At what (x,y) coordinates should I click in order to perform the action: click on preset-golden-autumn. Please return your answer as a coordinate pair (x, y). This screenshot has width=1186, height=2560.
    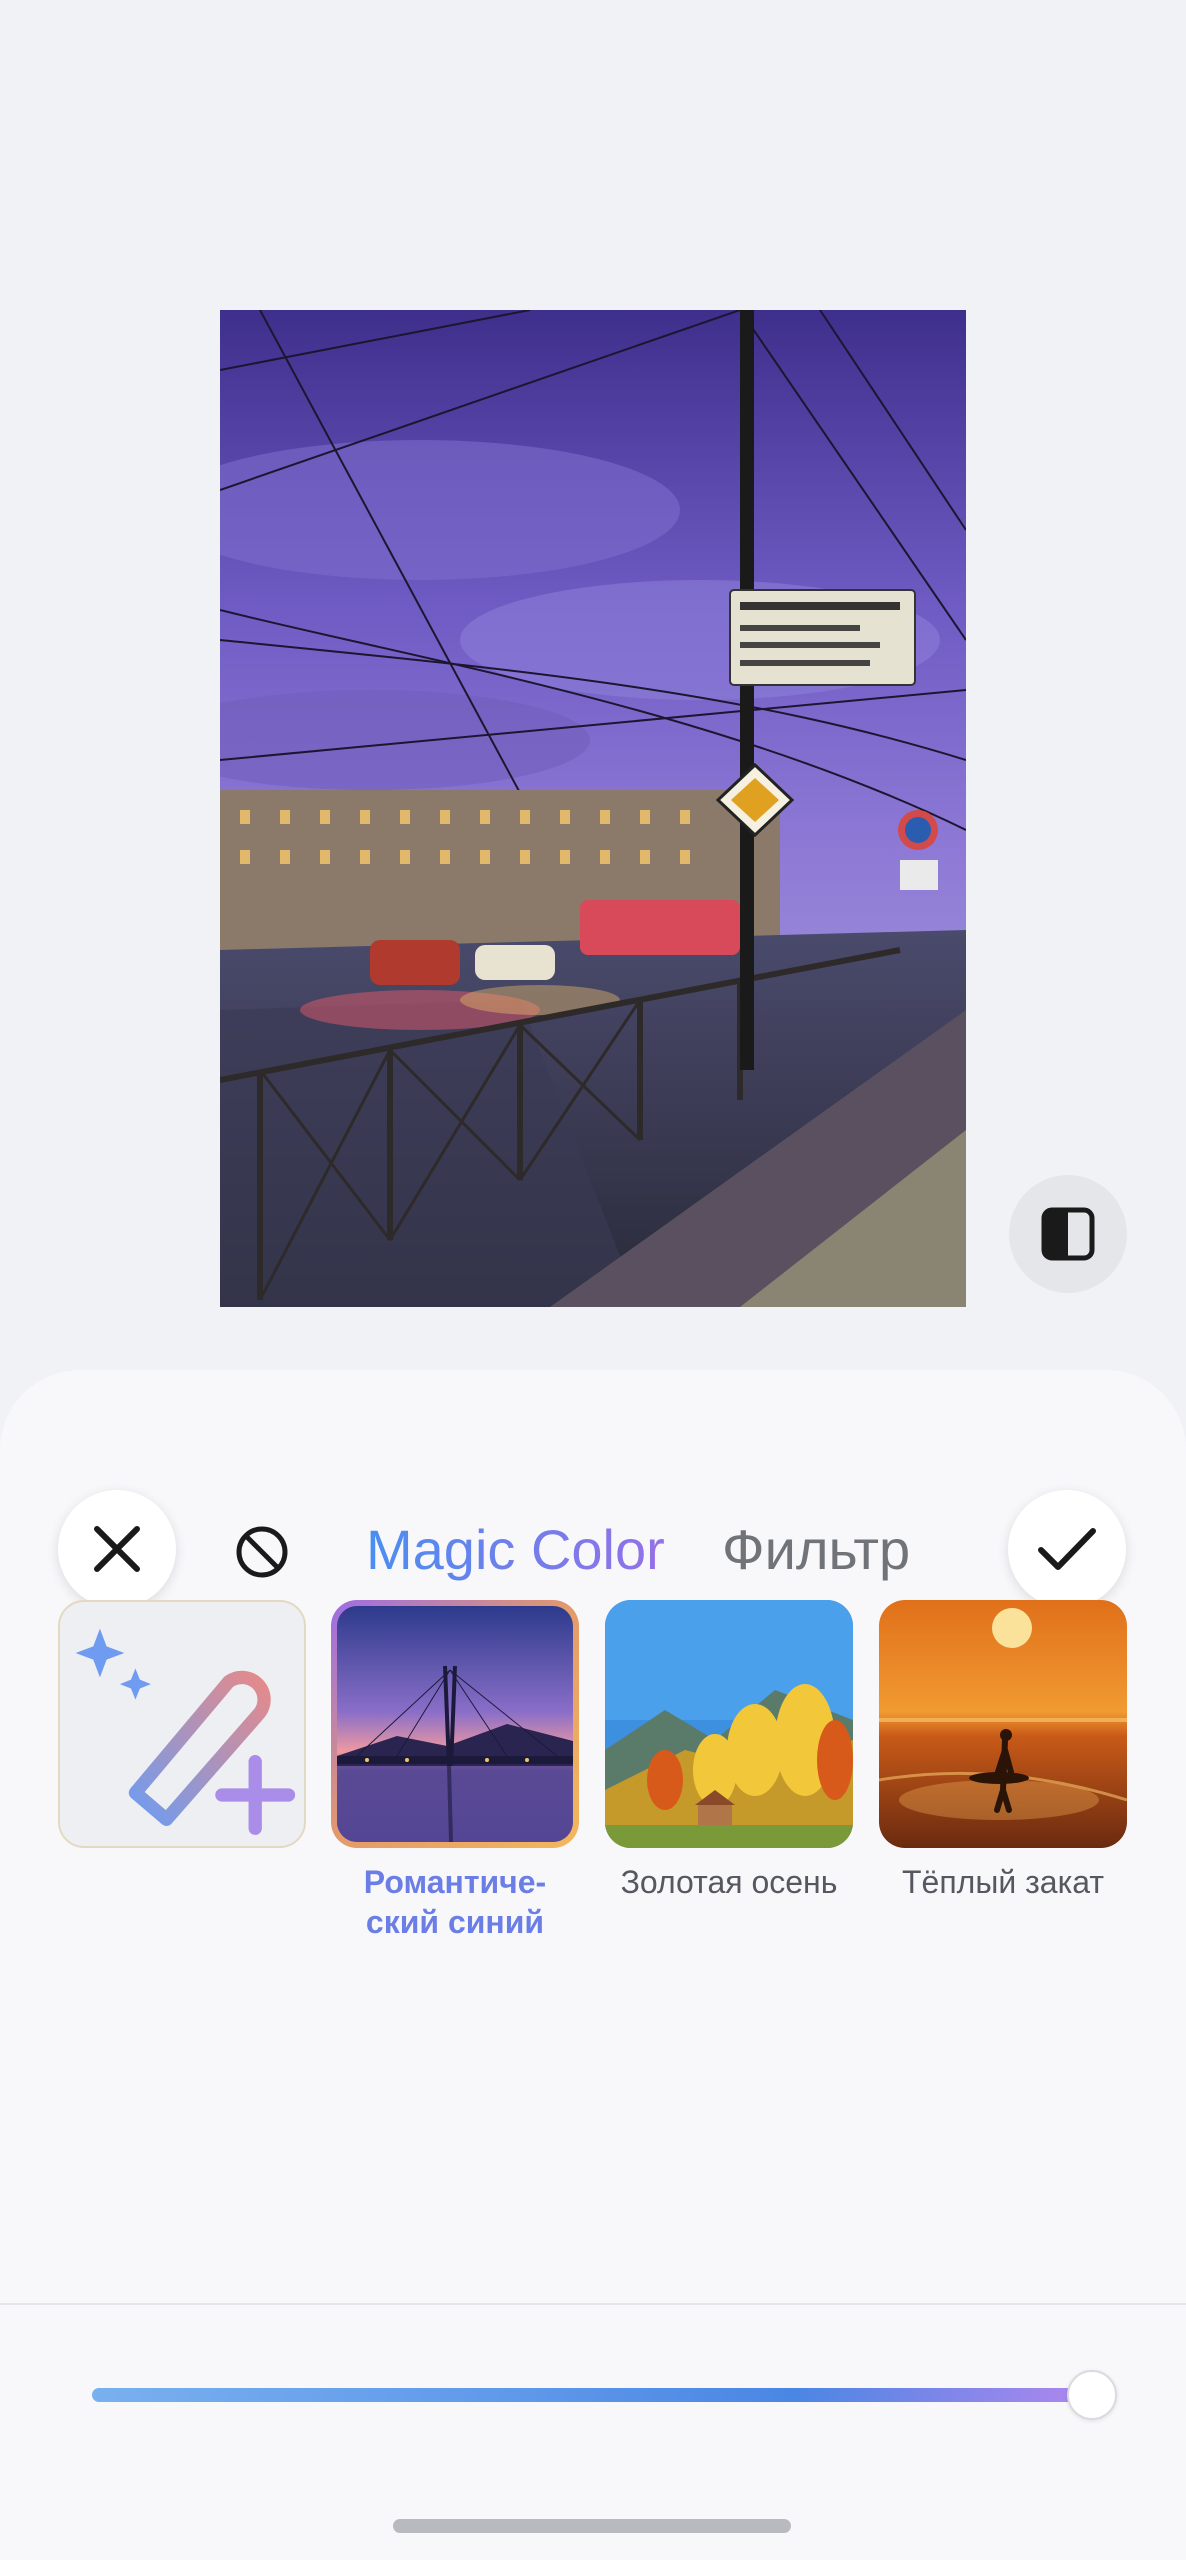
    Looking at the image, I should click on (729, 1724).